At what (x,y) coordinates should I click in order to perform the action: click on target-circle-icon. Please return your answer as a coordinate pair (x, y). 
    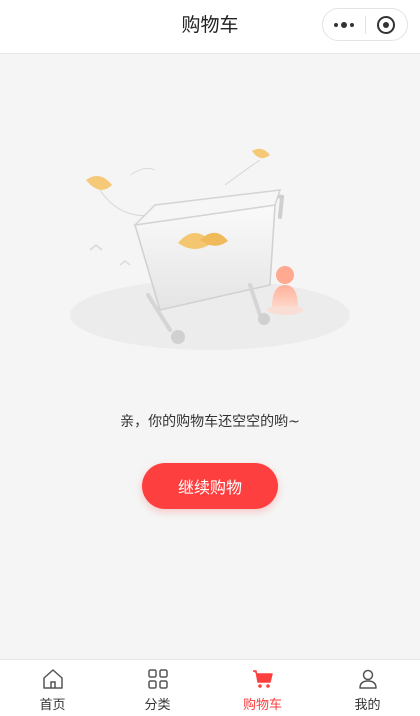
    Looking at the image, I should click on (386, 24).